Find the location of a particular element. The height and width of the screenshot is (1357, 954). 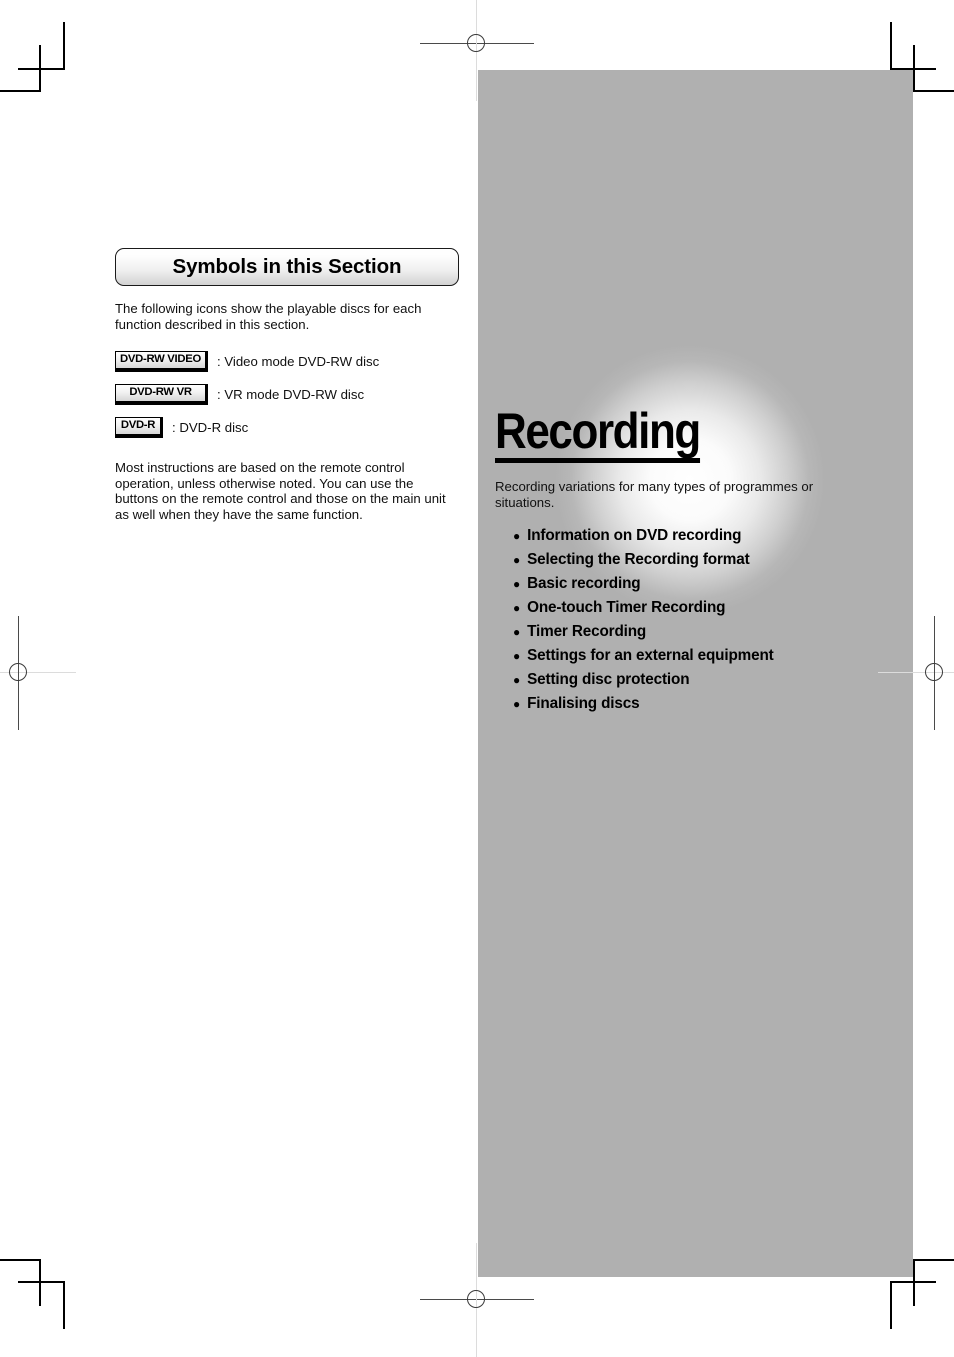

registration-mark-bottom is located at coordinates (477, 1300).